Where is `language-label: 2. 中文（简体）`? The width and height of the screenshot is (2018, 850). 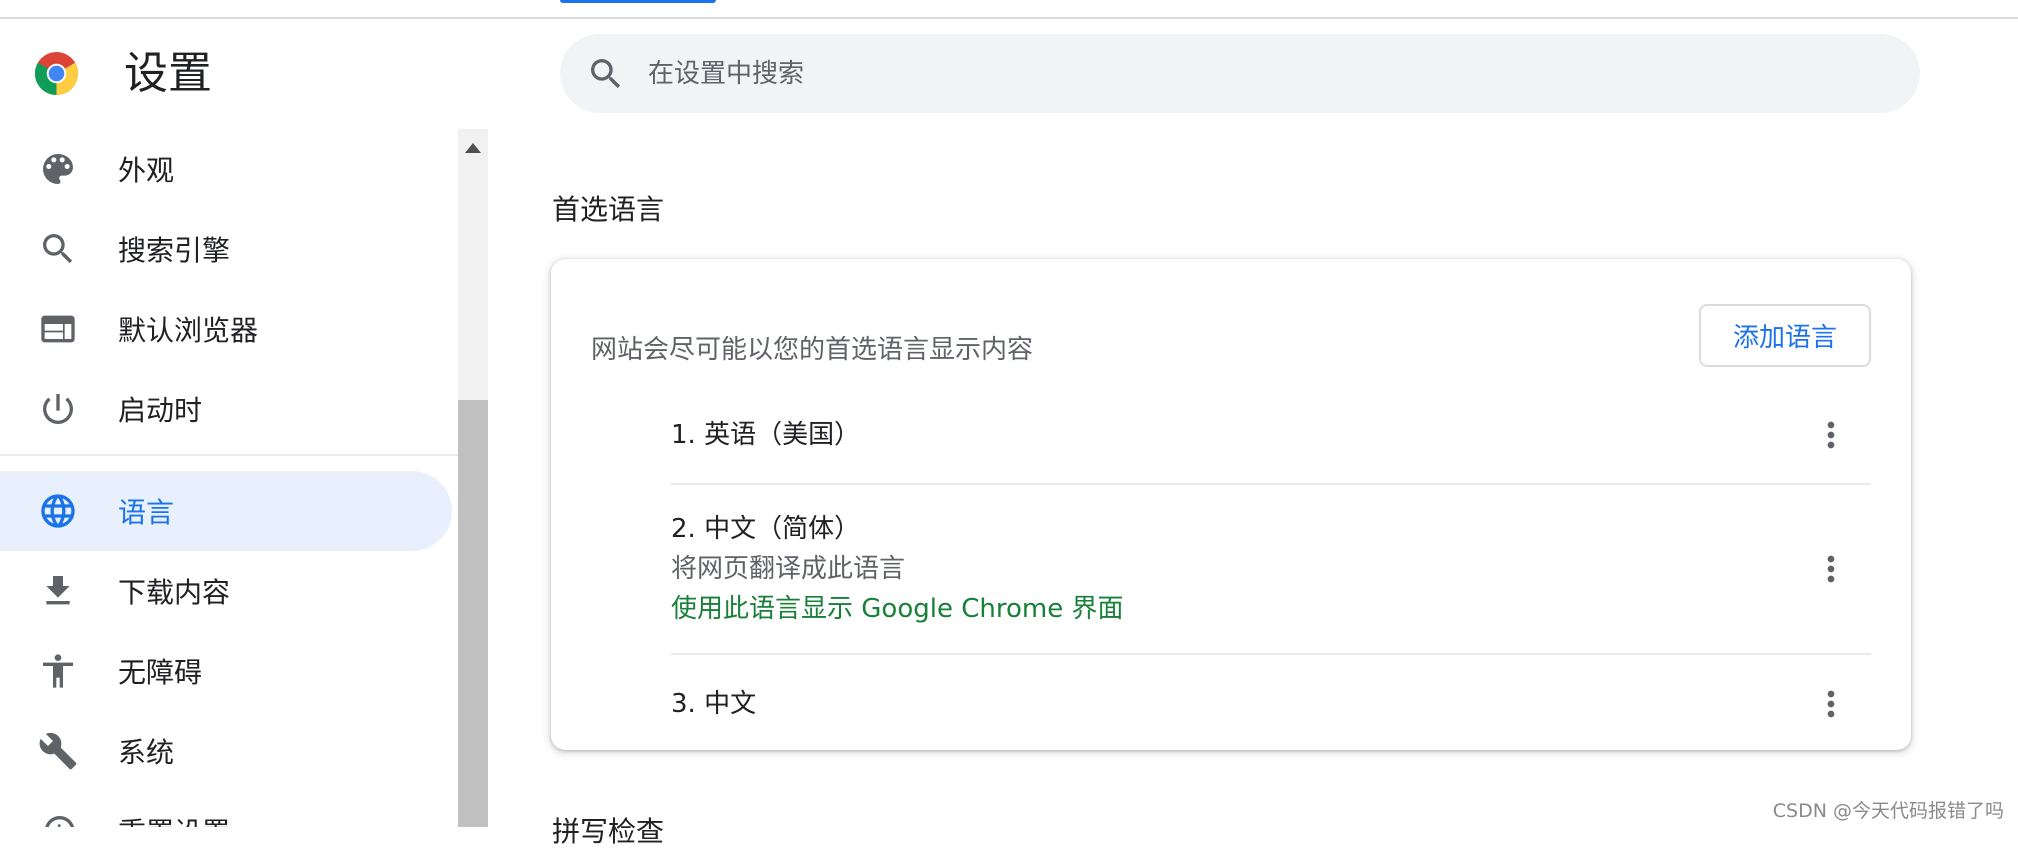 language-label: 2. 中文（简体） is located at coordinates (766, 529).